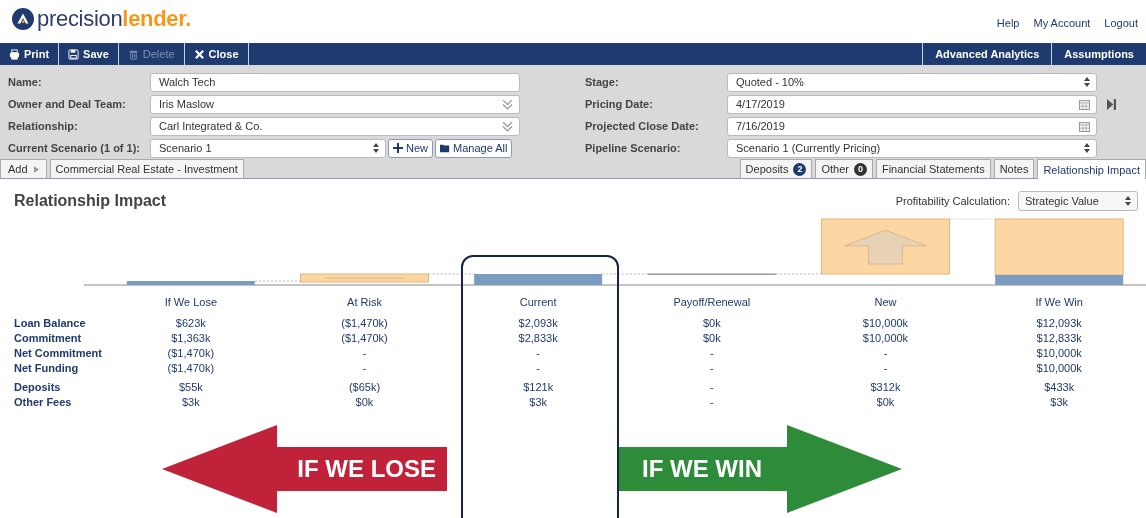  What do you see at coordinates (14, 54) in the screenshot?
I see `print-icon` at bounding box center [14, 54].